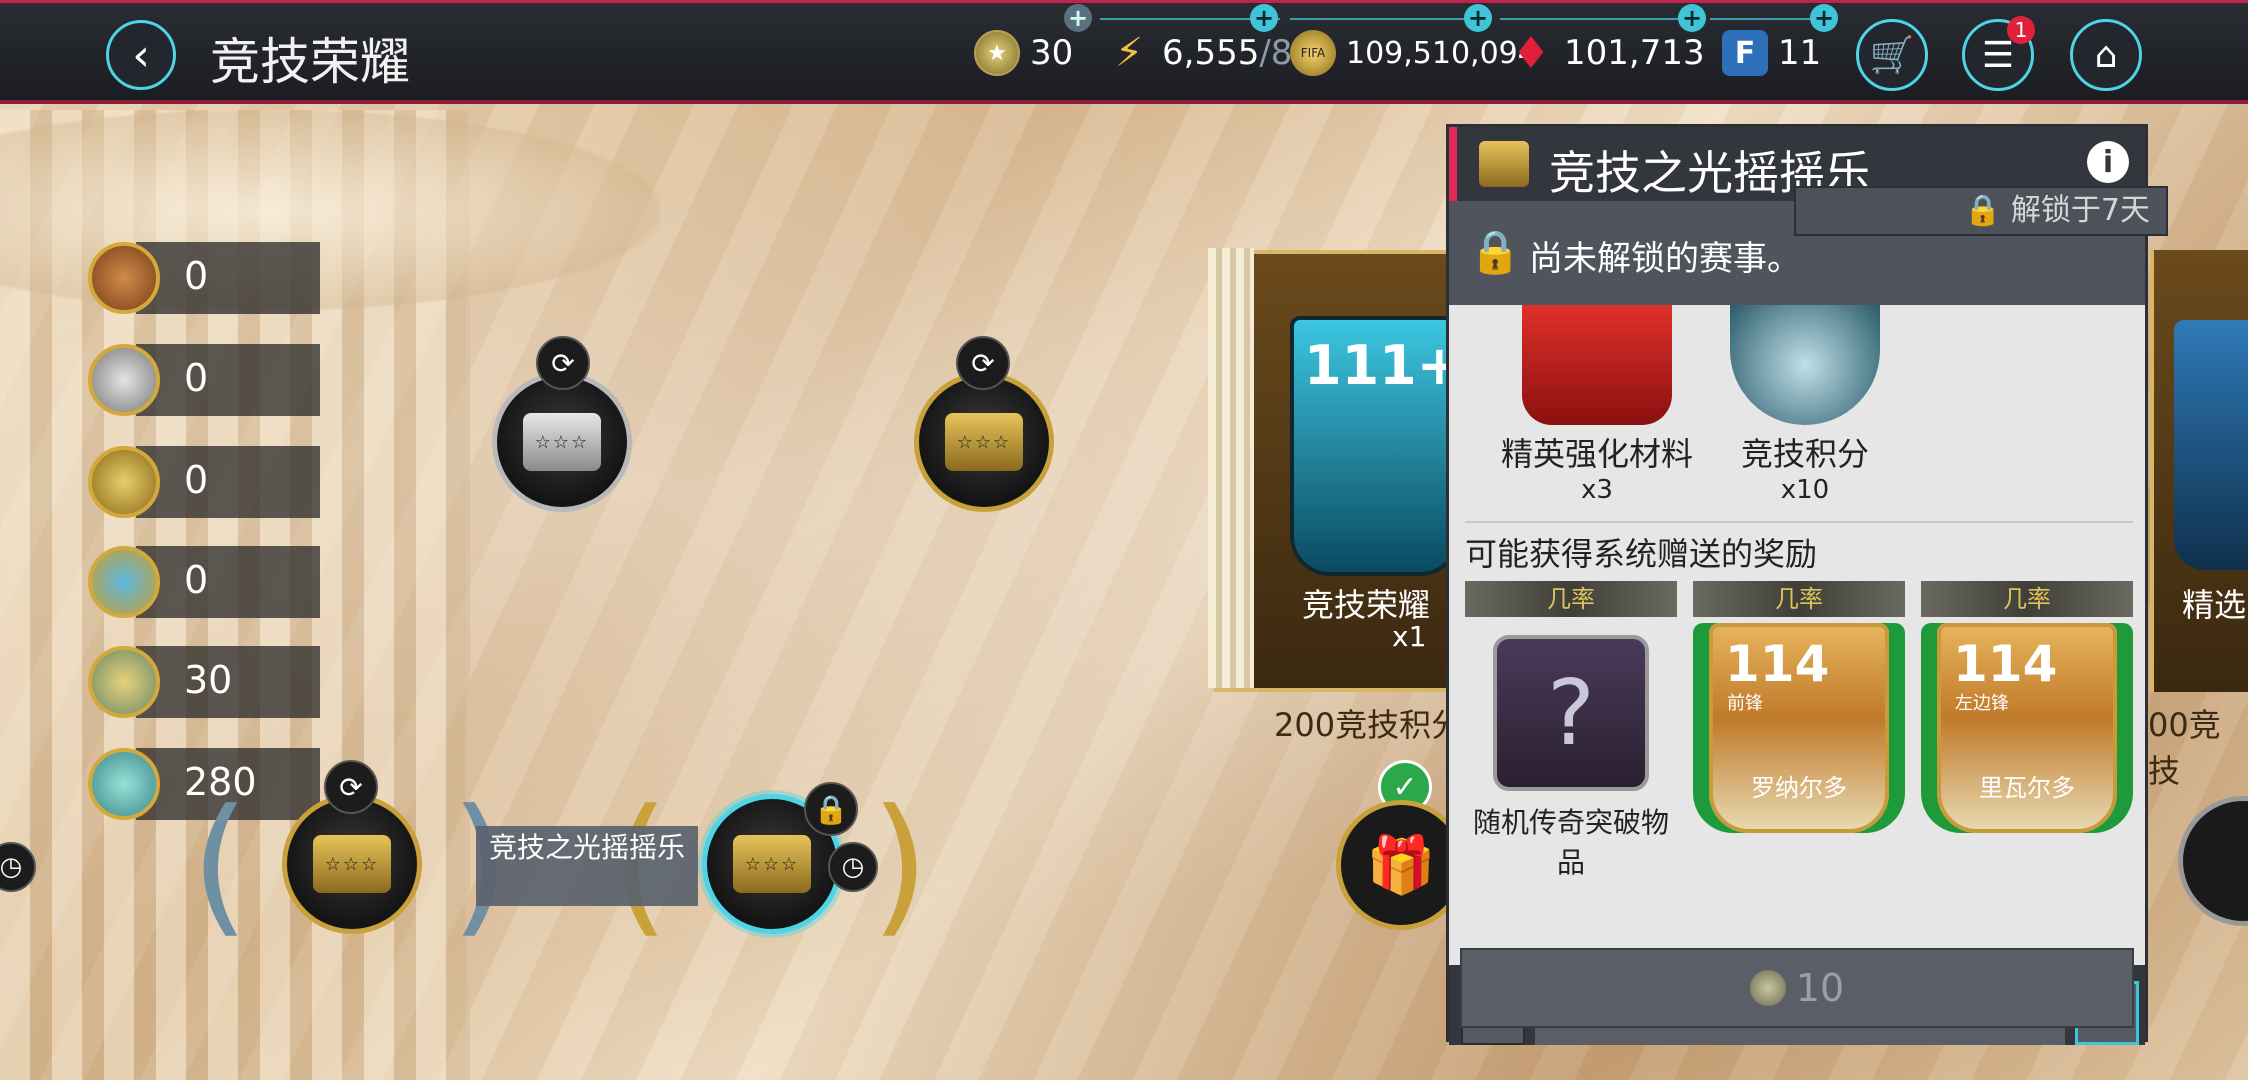  I want to click on home-icon: ⌂, so click(2106, 55).